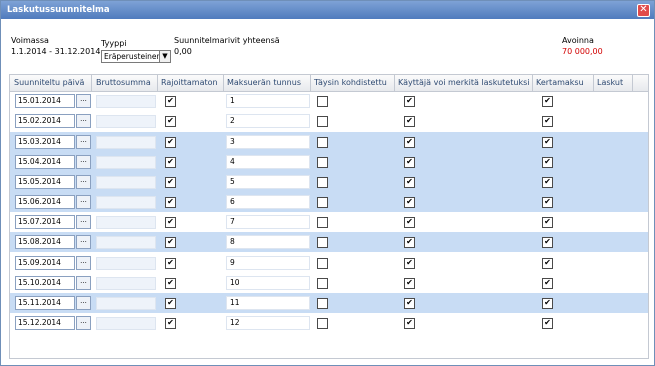 This screenshot has height=366, width=655. I want to click on installment-id-input: 4, so click(268, 162).